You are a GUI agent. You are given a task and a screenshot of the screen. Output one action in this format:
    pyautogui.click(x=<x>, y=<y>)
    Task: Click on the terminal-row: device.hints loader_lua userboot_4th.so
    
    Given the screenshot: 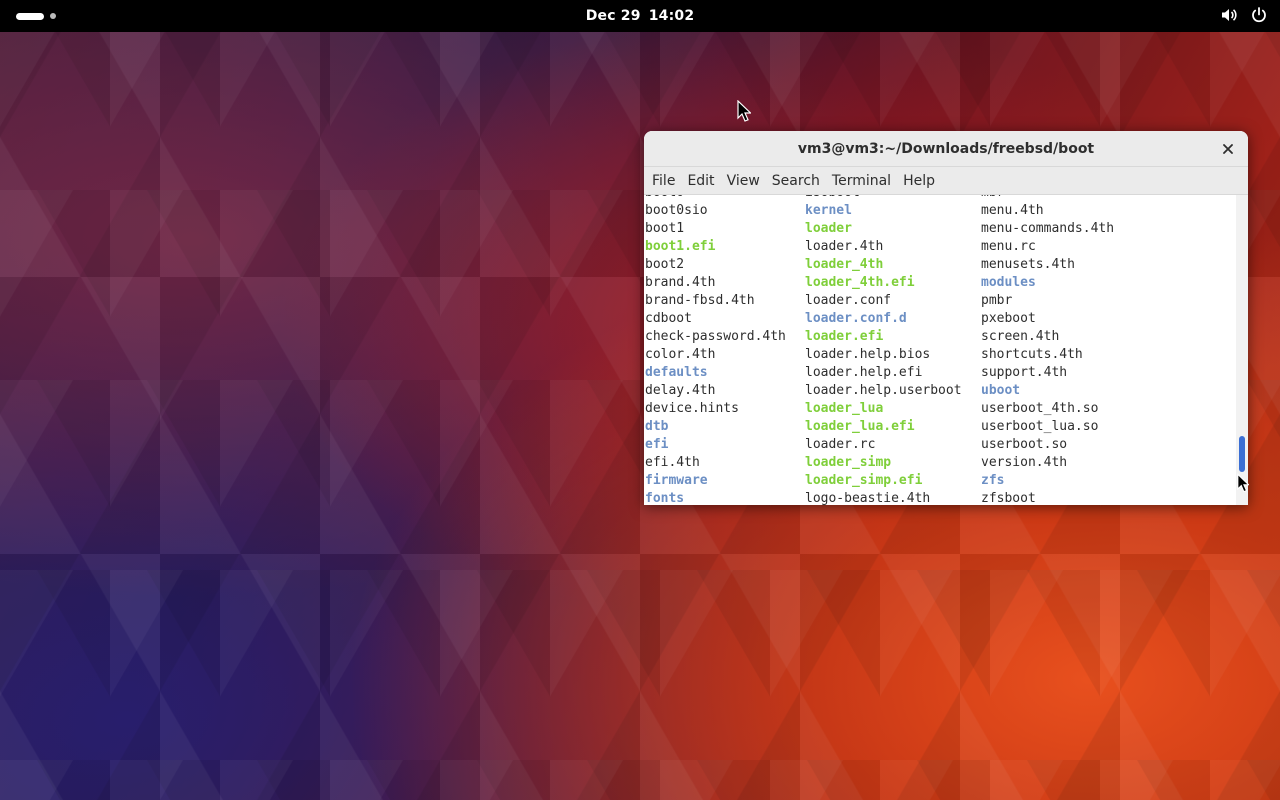 What is the action you would take?
    pyautogui.click(x=940, y=409)
    